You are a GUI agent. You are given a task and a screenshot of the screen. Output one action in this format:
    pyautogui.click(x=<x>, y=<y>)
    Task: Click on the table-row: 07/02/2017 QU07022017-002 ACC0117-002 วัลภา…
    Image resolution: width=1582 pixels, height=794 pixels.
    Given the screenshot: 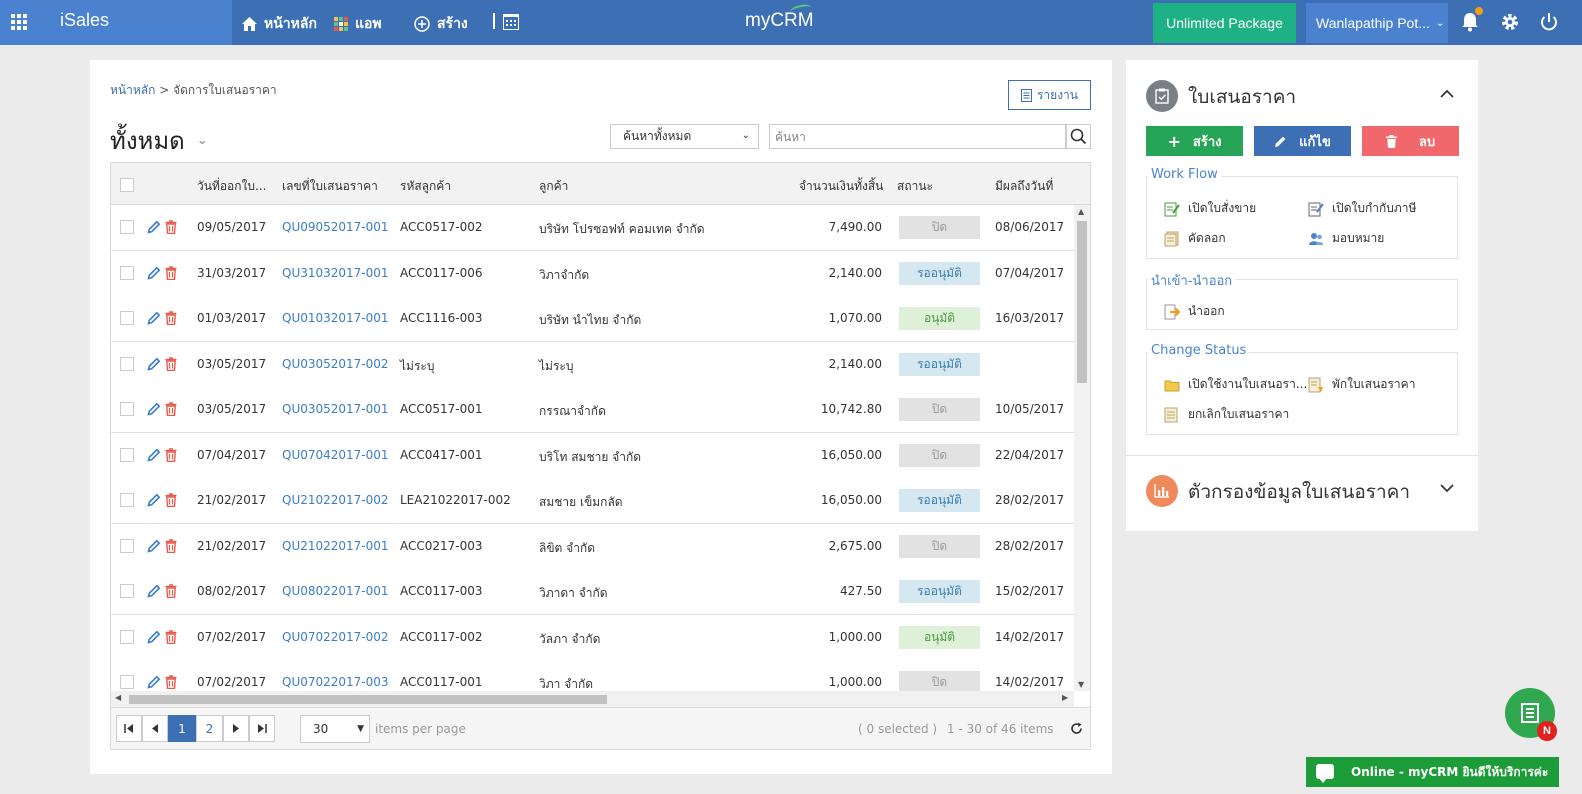 What is the action you would take?
    pyautogui.click(x=592, y=637)
    